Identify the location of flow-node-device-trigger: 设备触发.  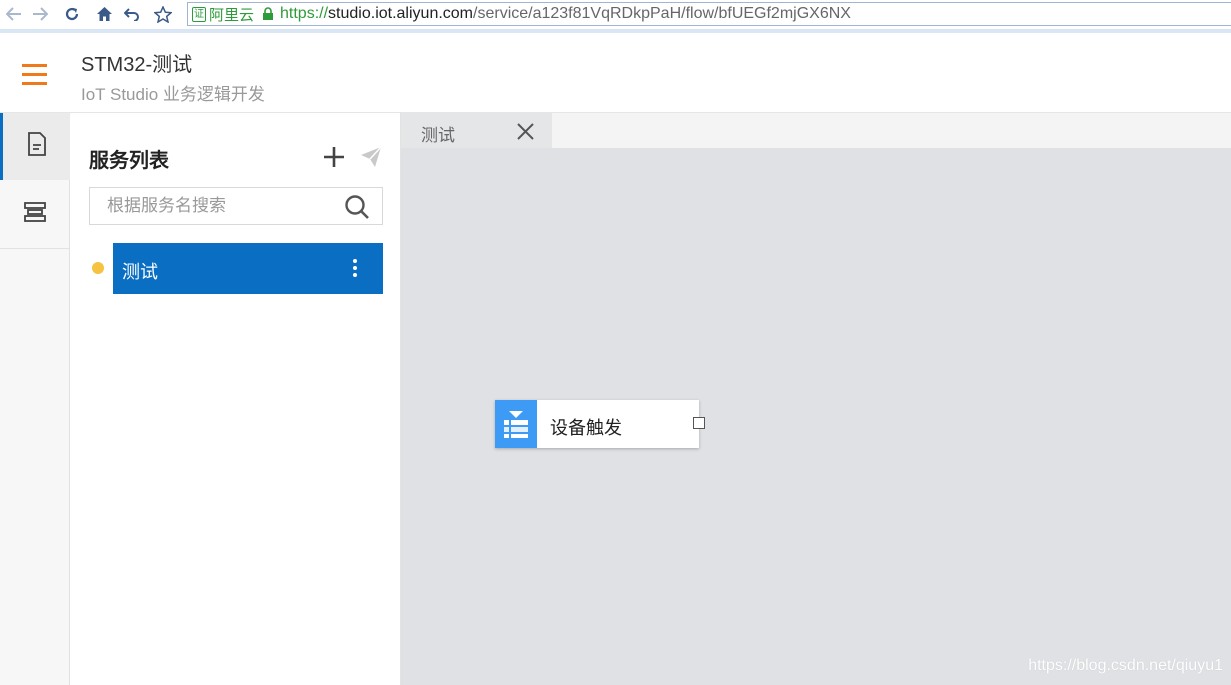
(600, 424).